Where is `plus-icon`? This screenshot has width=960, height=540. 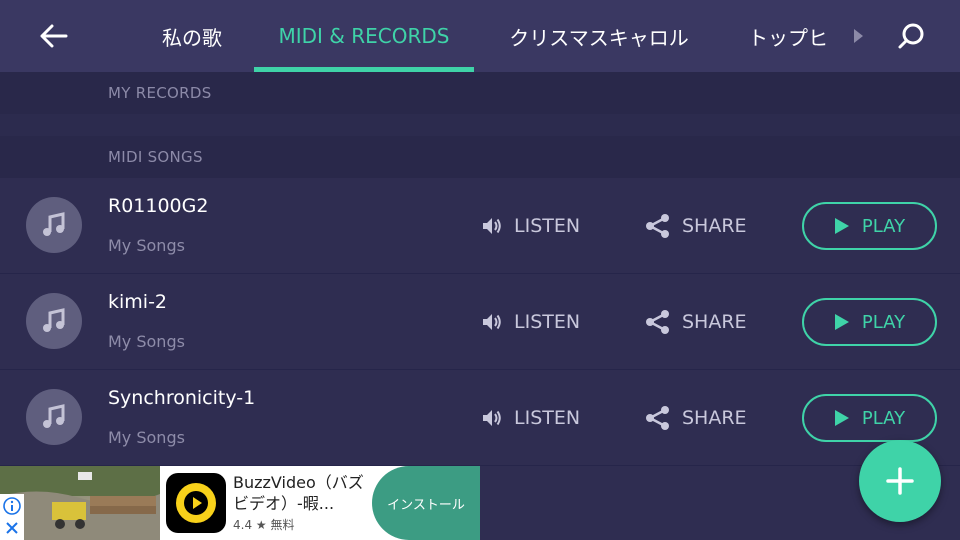 plus-icon is located at coordinates (900, 481).